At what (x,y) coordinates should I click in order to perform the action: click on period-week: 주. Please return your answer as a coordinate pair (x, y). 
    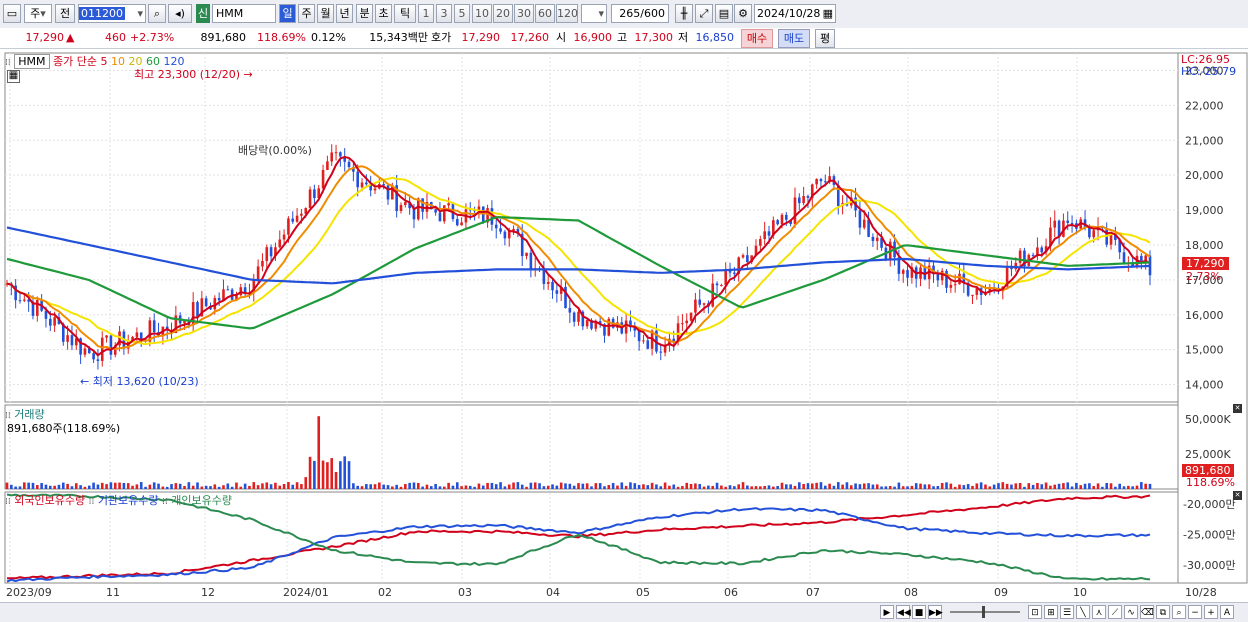
    Looking at the image, I should click on (306, 13).